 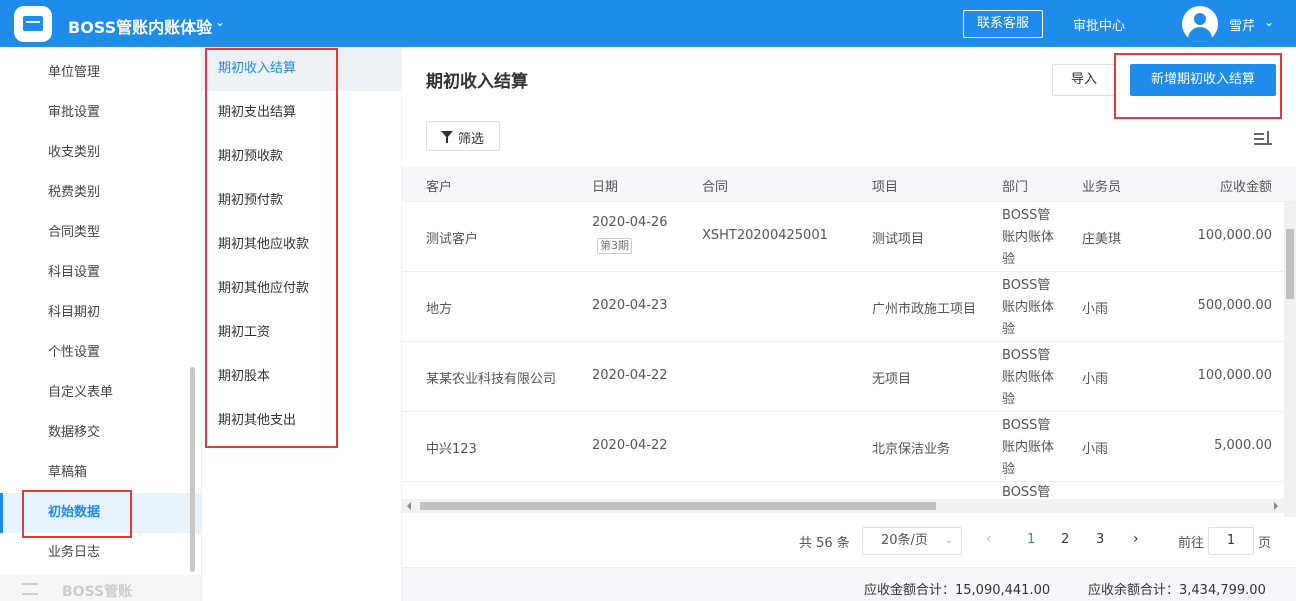 I want to click on next-page-icon: ›, so click(x=1136, y=539).